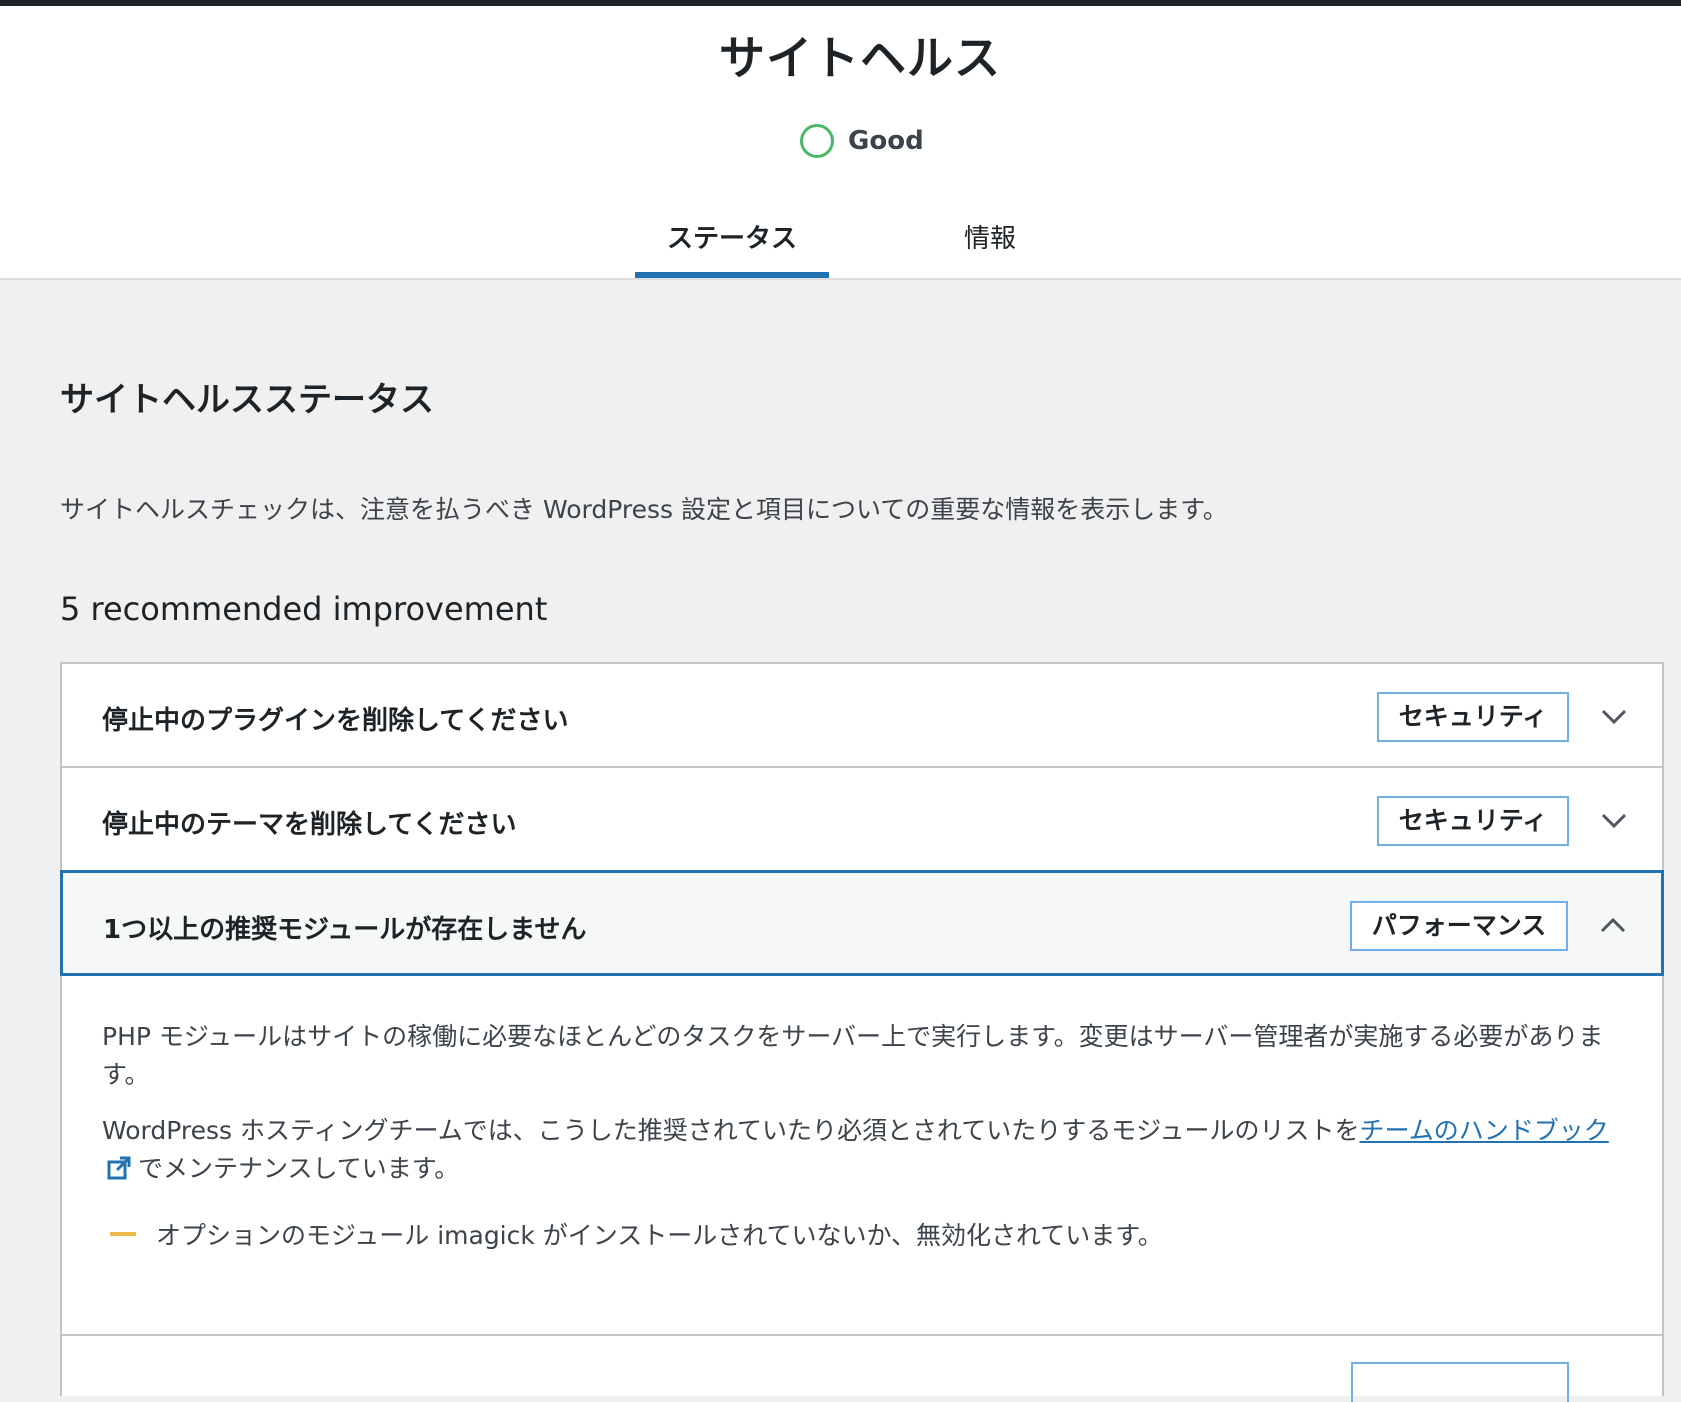 The height and width of the screenshot is (1402, 1681). I want to click on tab-info: 情報, so click(990, 236).